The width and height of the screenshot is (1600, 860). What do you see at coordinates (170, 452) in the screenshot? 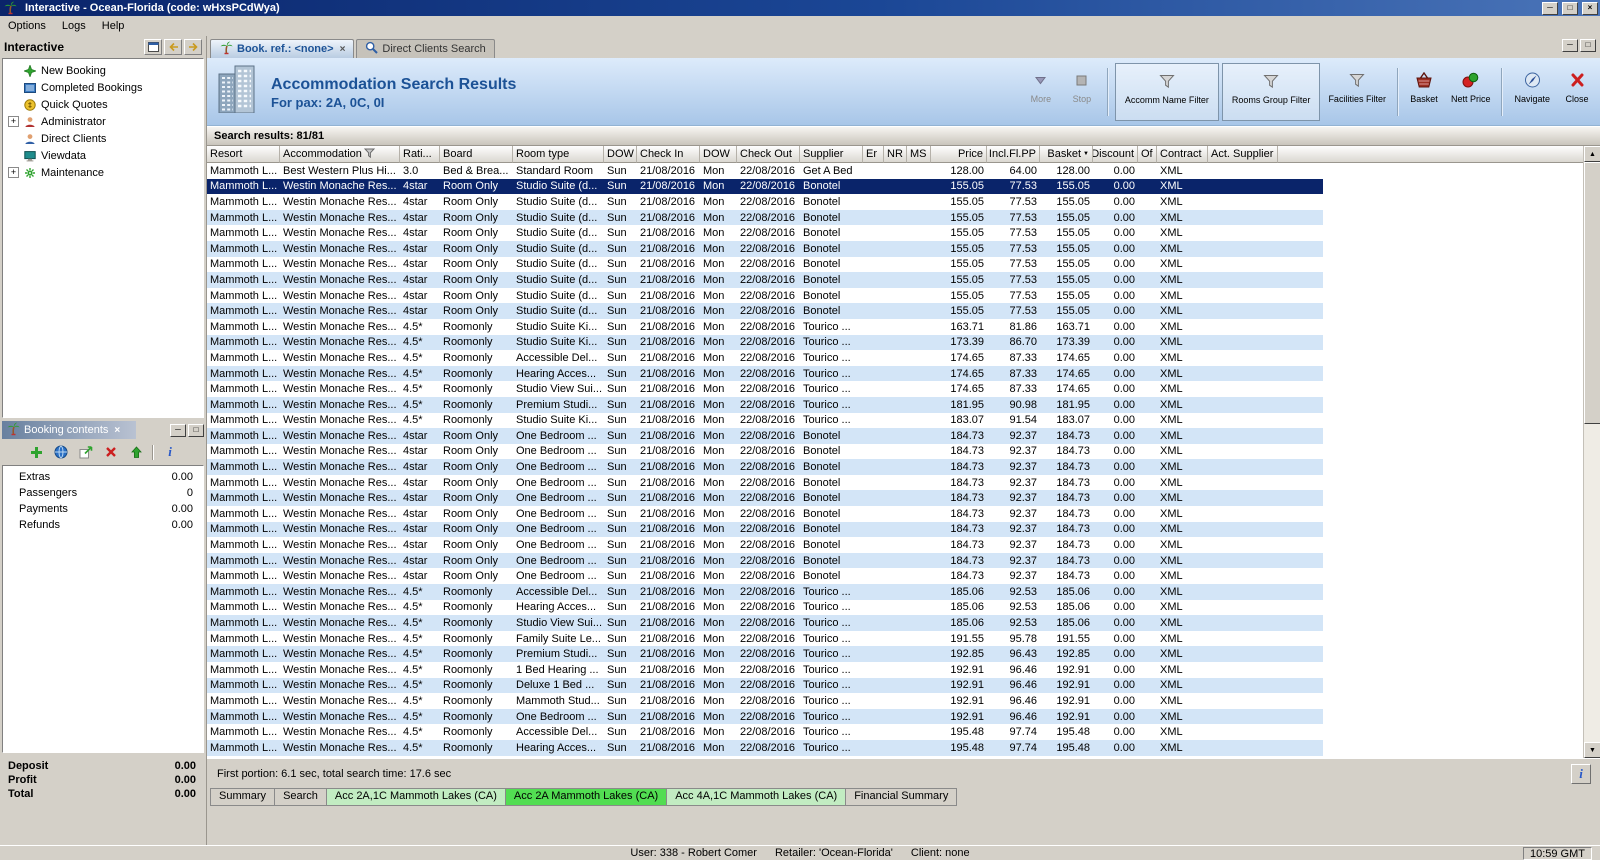
I see `info-icon: i` at bounding box center [170, 452].